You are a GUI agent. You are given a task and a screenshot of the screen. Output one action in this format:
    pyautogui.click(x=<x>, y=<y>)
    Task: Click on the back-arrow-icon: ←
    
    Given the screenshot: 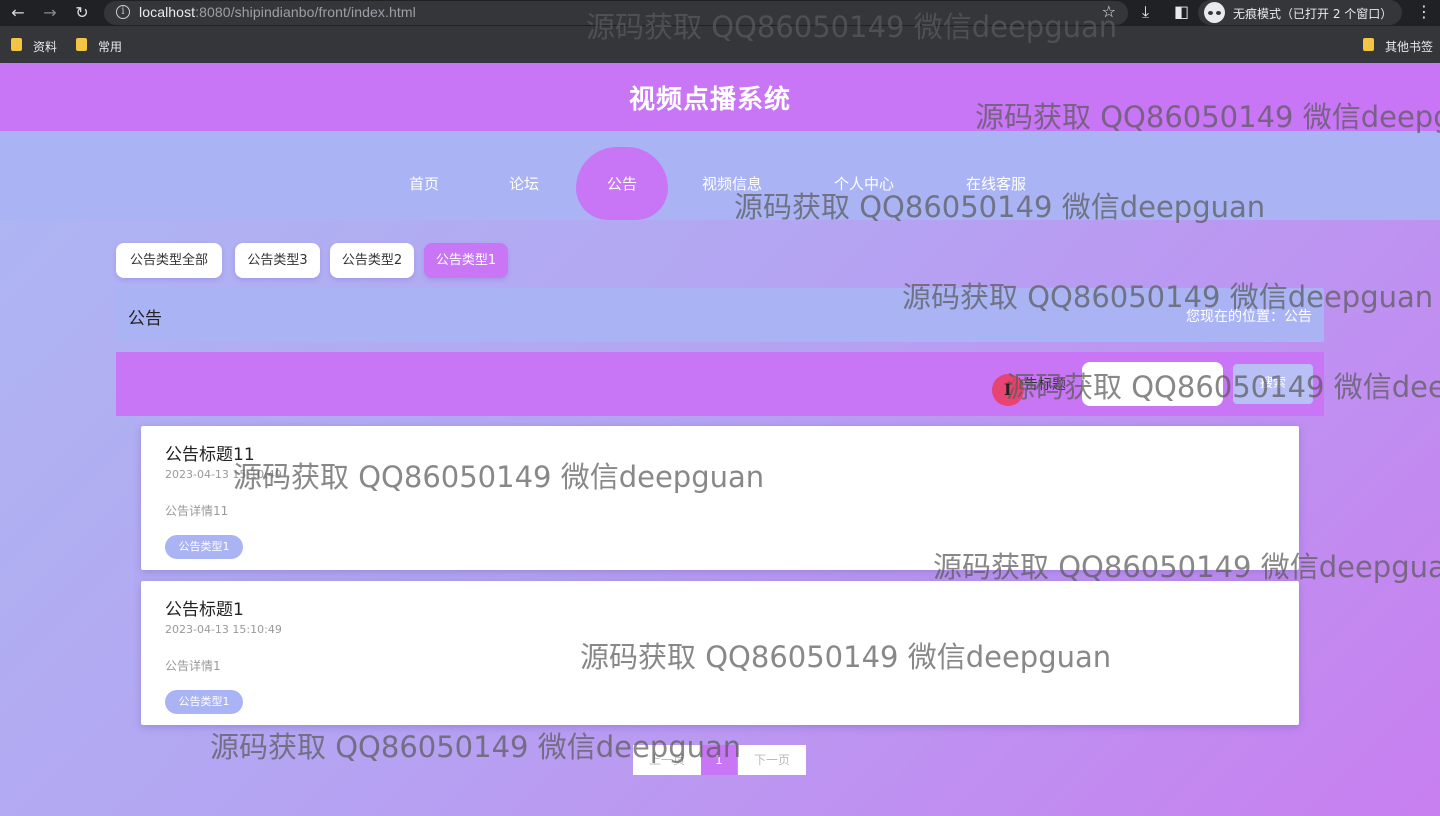 What is the action you would take?
    pyautogui.click(x=18, y=13)
    